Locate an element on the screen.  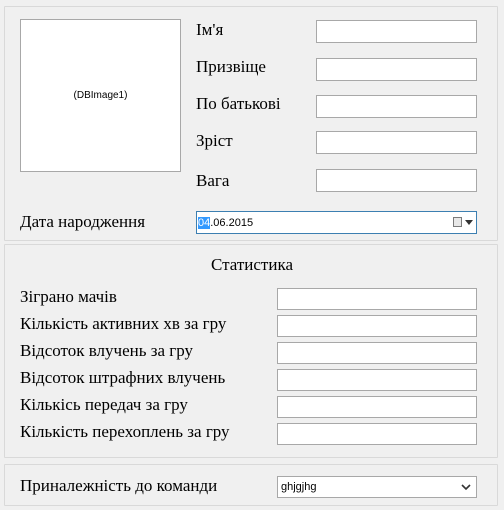
last-name-field is located at coordinates (396, 69).